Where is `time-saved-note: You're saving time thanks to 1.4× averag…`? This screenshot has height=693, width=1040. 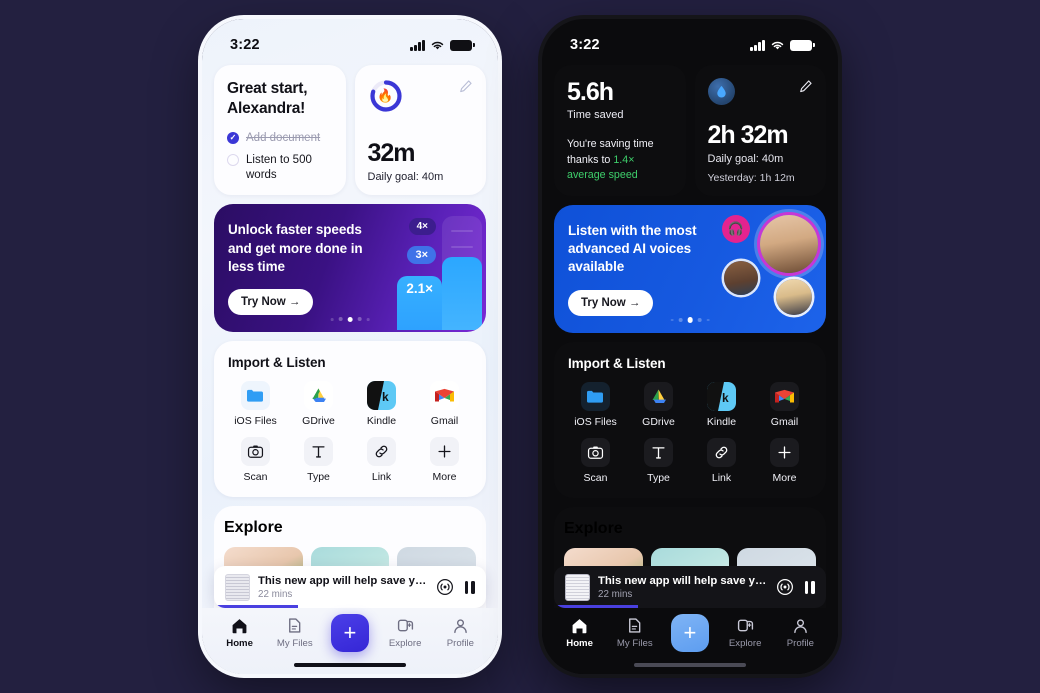
time-saved-note: You're saving time thanks to 1.4× averag… is located at coordinates (620, 160).